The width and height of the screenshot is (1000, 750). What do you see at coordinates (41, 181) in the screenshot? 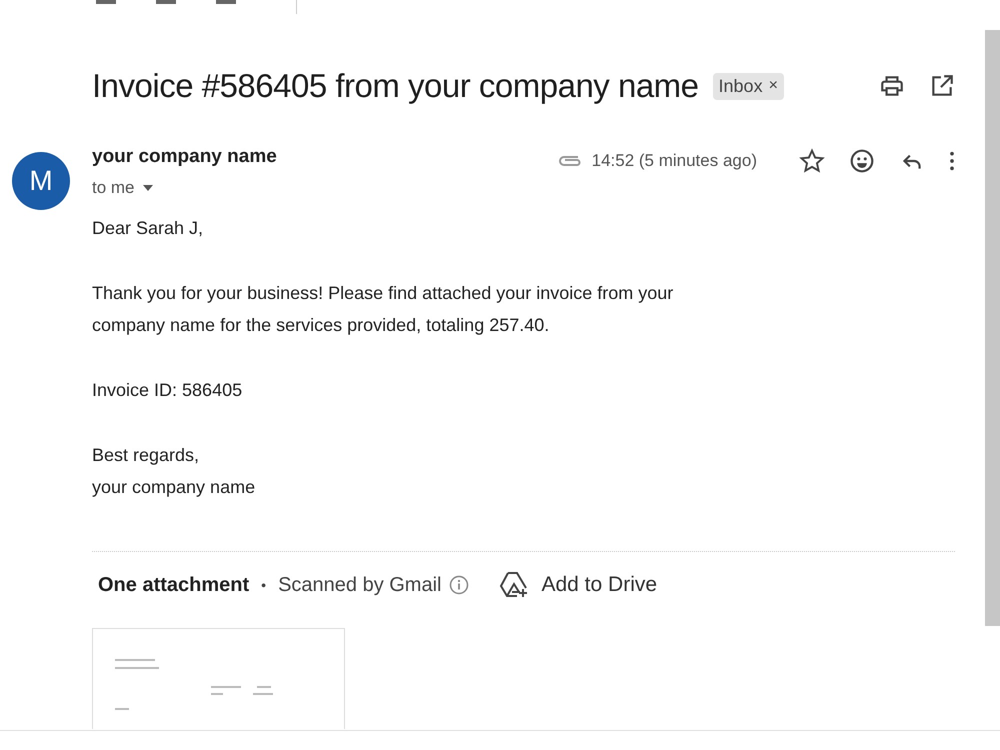
I see `sender-avatar: M` at bounding box center [41, 181].